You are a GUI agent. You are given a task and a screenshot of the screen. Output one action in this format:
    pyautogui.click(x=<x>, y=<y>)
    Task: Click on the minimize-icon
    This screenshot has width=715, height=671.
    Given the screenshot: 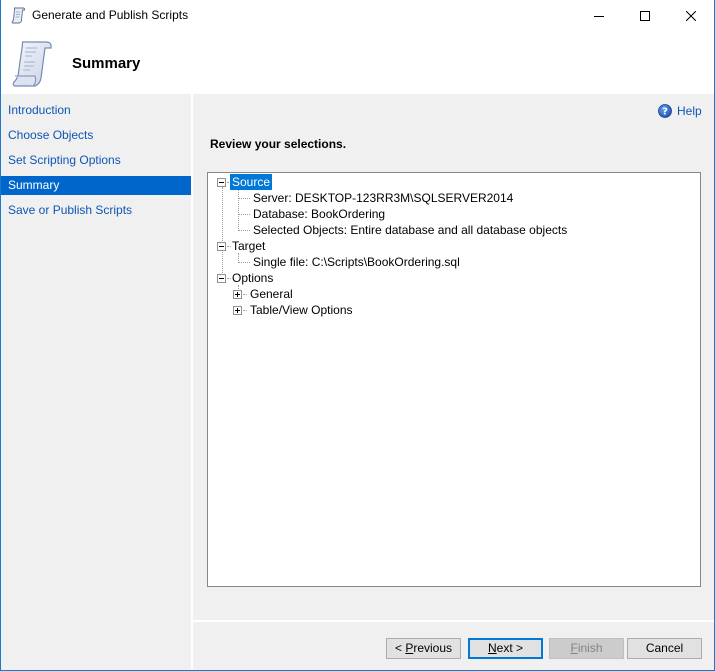 What is the action you would take?
    pyautogui.click(x=599, y=16)
    